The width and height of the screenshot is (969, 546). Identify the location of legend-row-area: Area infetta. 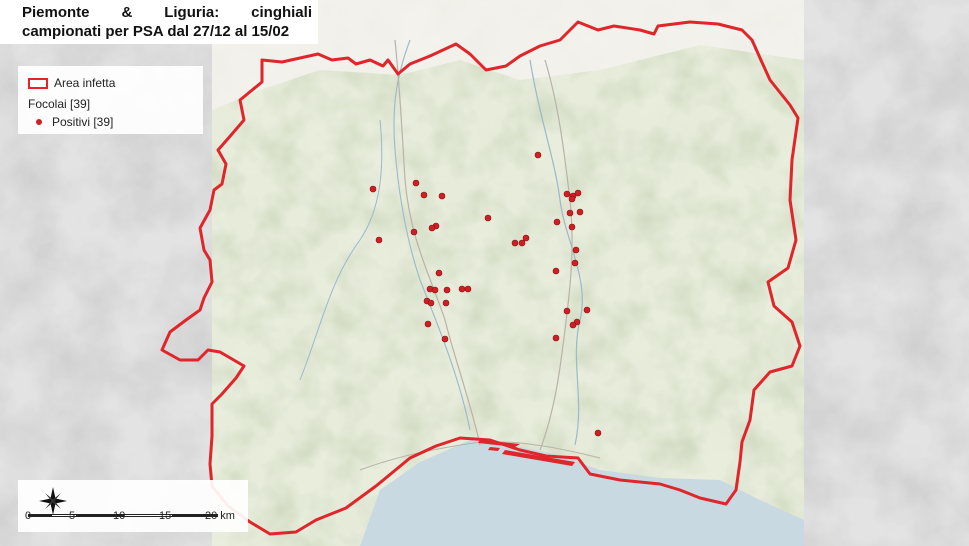
(71, 83).